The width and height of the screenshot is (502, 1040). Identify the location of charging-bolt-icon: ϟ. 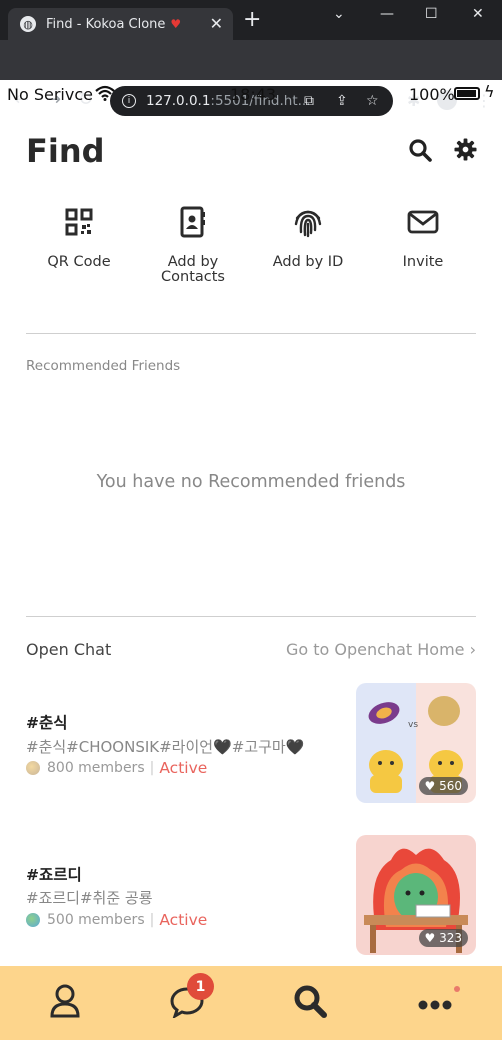
(489, 91).